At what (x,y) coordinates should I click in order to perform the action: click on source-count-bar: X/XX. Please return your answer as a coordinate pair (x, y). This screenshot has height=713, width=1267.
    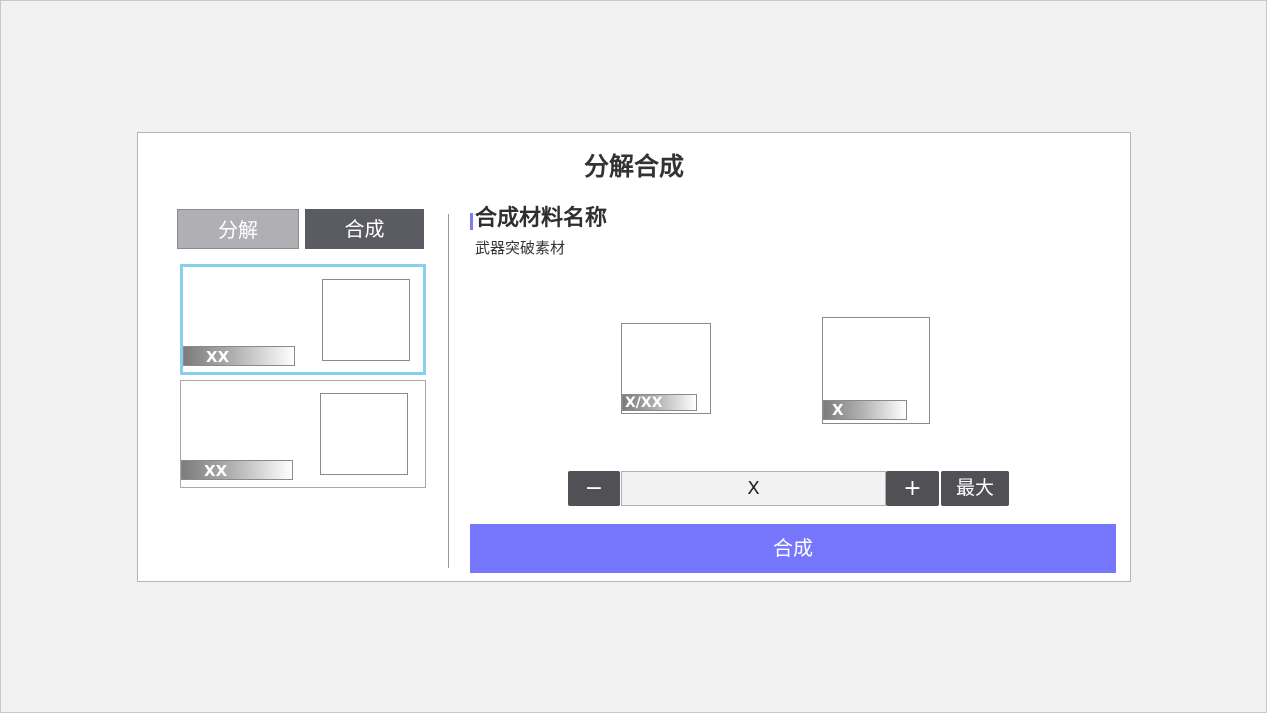
    Looking at the image, I should click on (659, 402).